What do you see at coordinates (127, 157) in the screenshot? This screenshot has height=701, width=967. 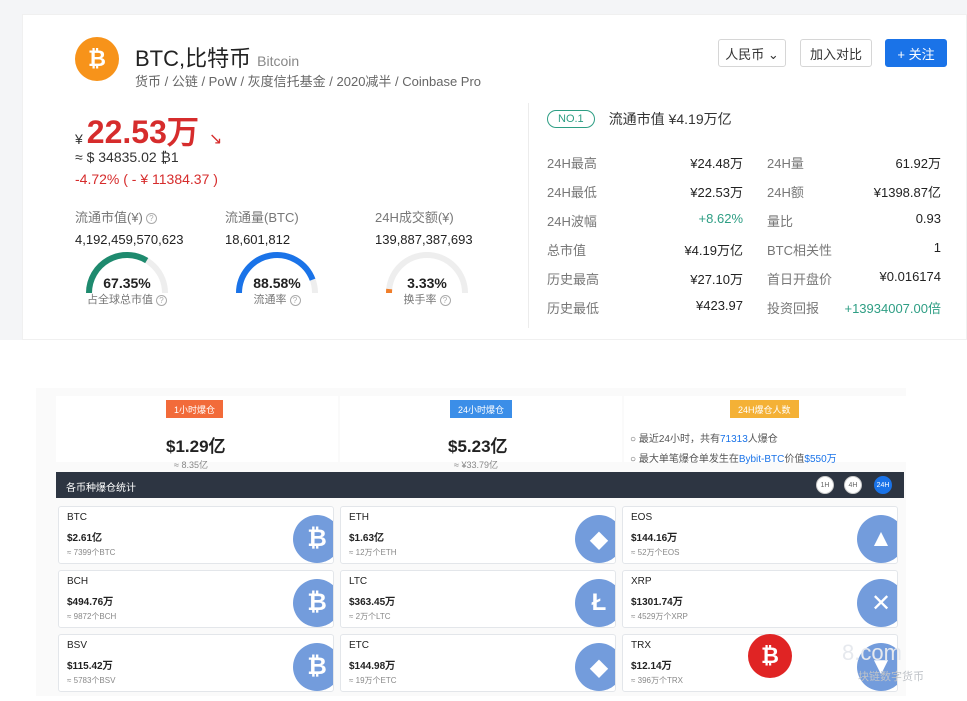 I see `price-usd: ≈ $ 34835.02 ₿1` at bounding box center [127, 157].